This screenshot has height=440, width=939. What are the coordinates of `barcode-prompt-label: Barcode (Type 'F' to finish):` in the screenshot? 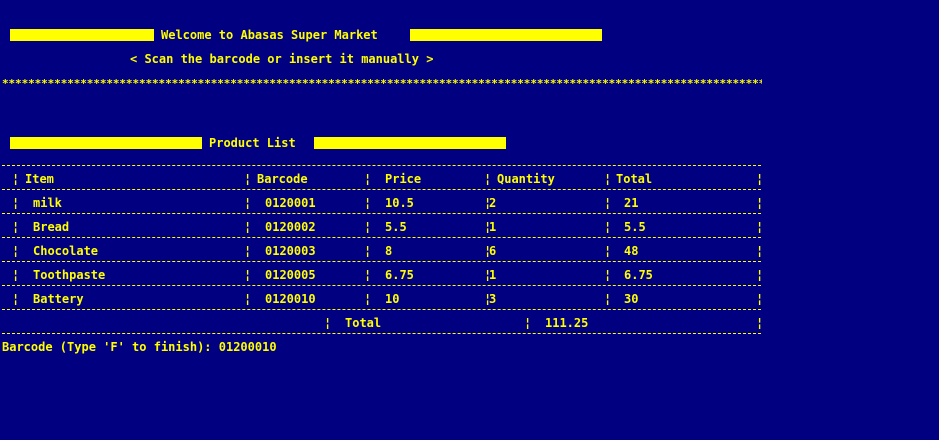 It's located at (110, 347).